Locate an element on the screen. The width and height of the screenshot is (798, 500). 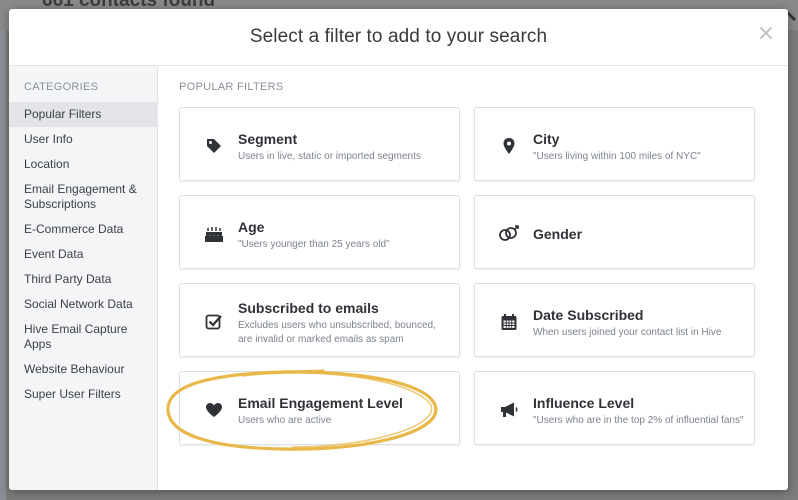
tag-icon is located at coordinates (214, 146).